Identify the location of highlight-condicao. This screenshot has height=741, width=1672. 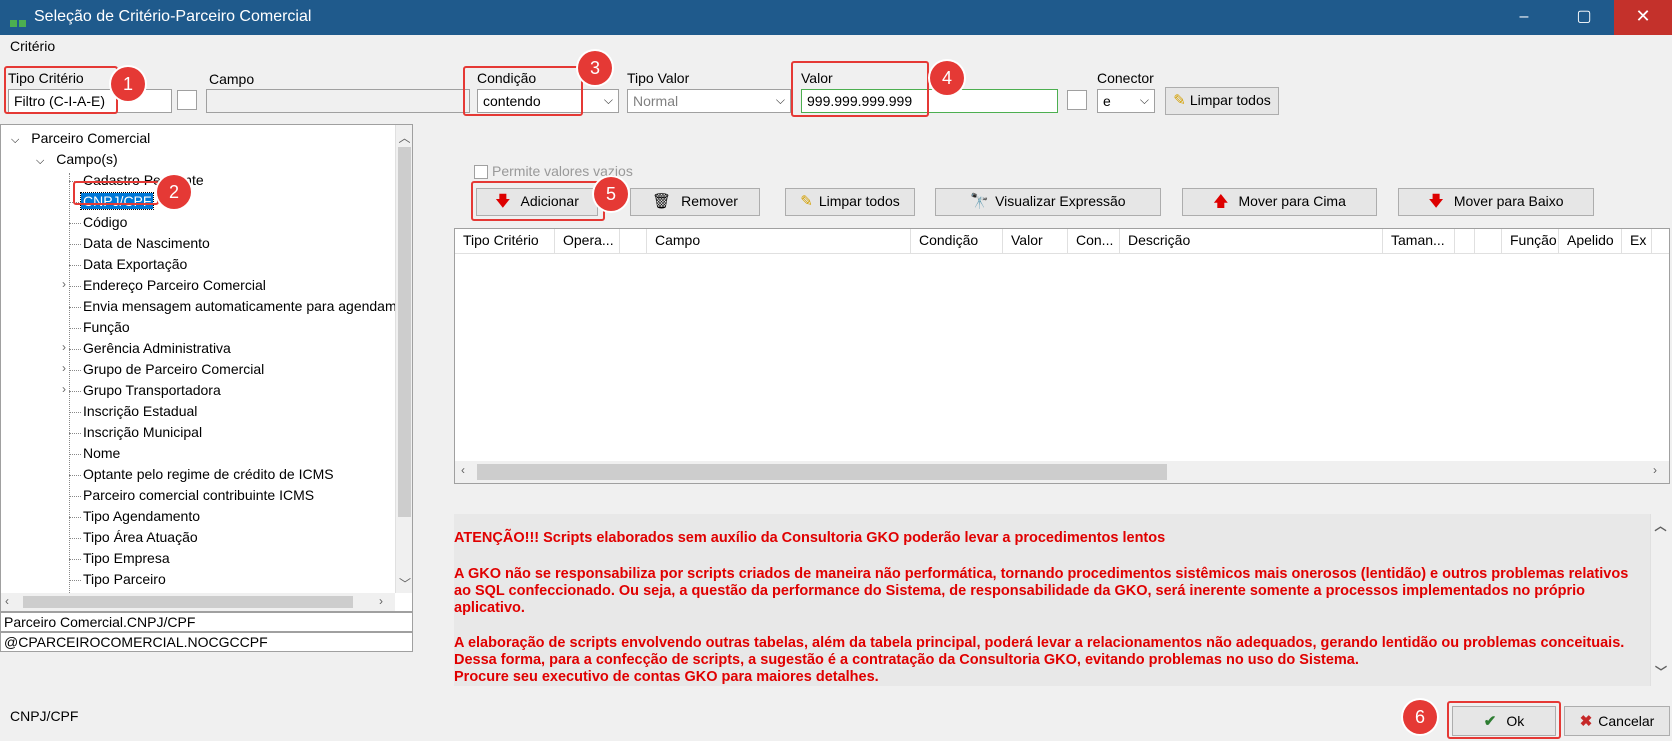
(523, 91).